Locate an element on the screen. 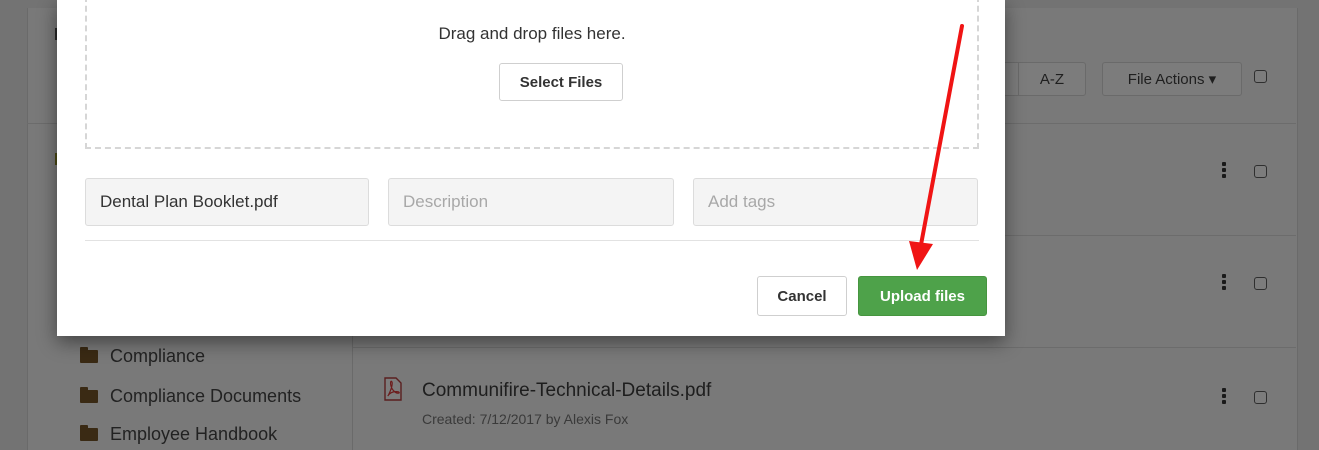  folder-label: Employee Handbook is located at coordinates (194, 434).